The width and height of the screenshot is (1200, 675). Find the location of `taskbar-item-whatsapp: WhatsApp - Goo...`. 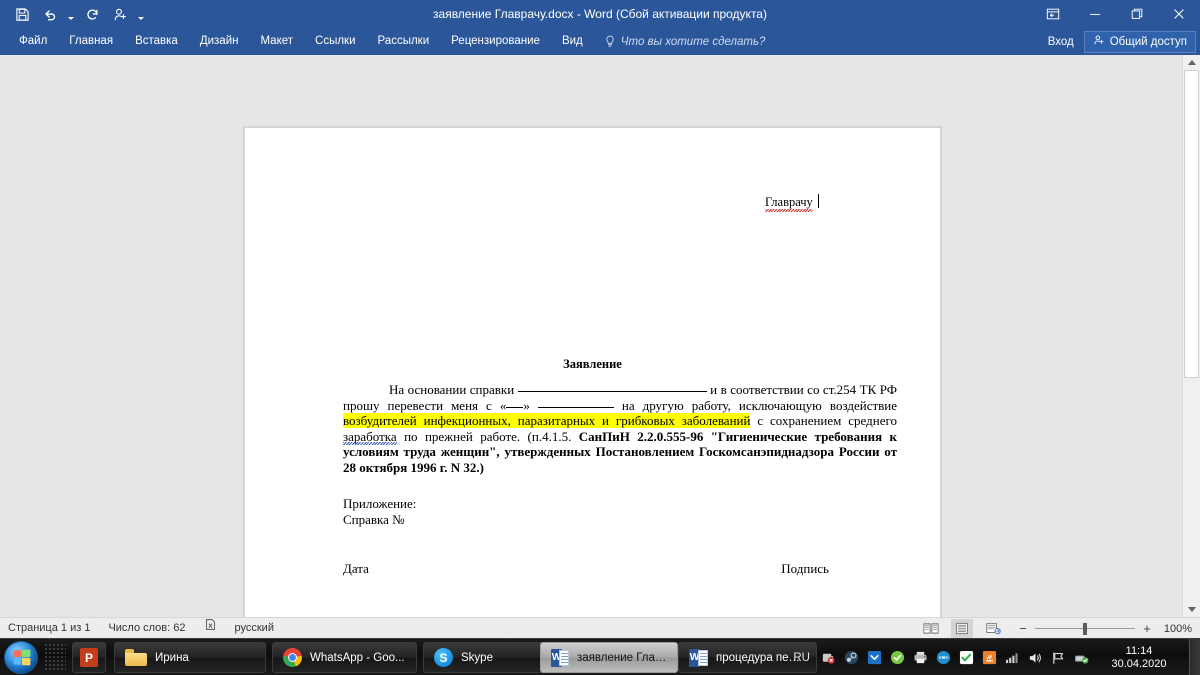

taskbar-item-whatsapp: WhatsApp - Goo... is located at coordinates (344, 657).